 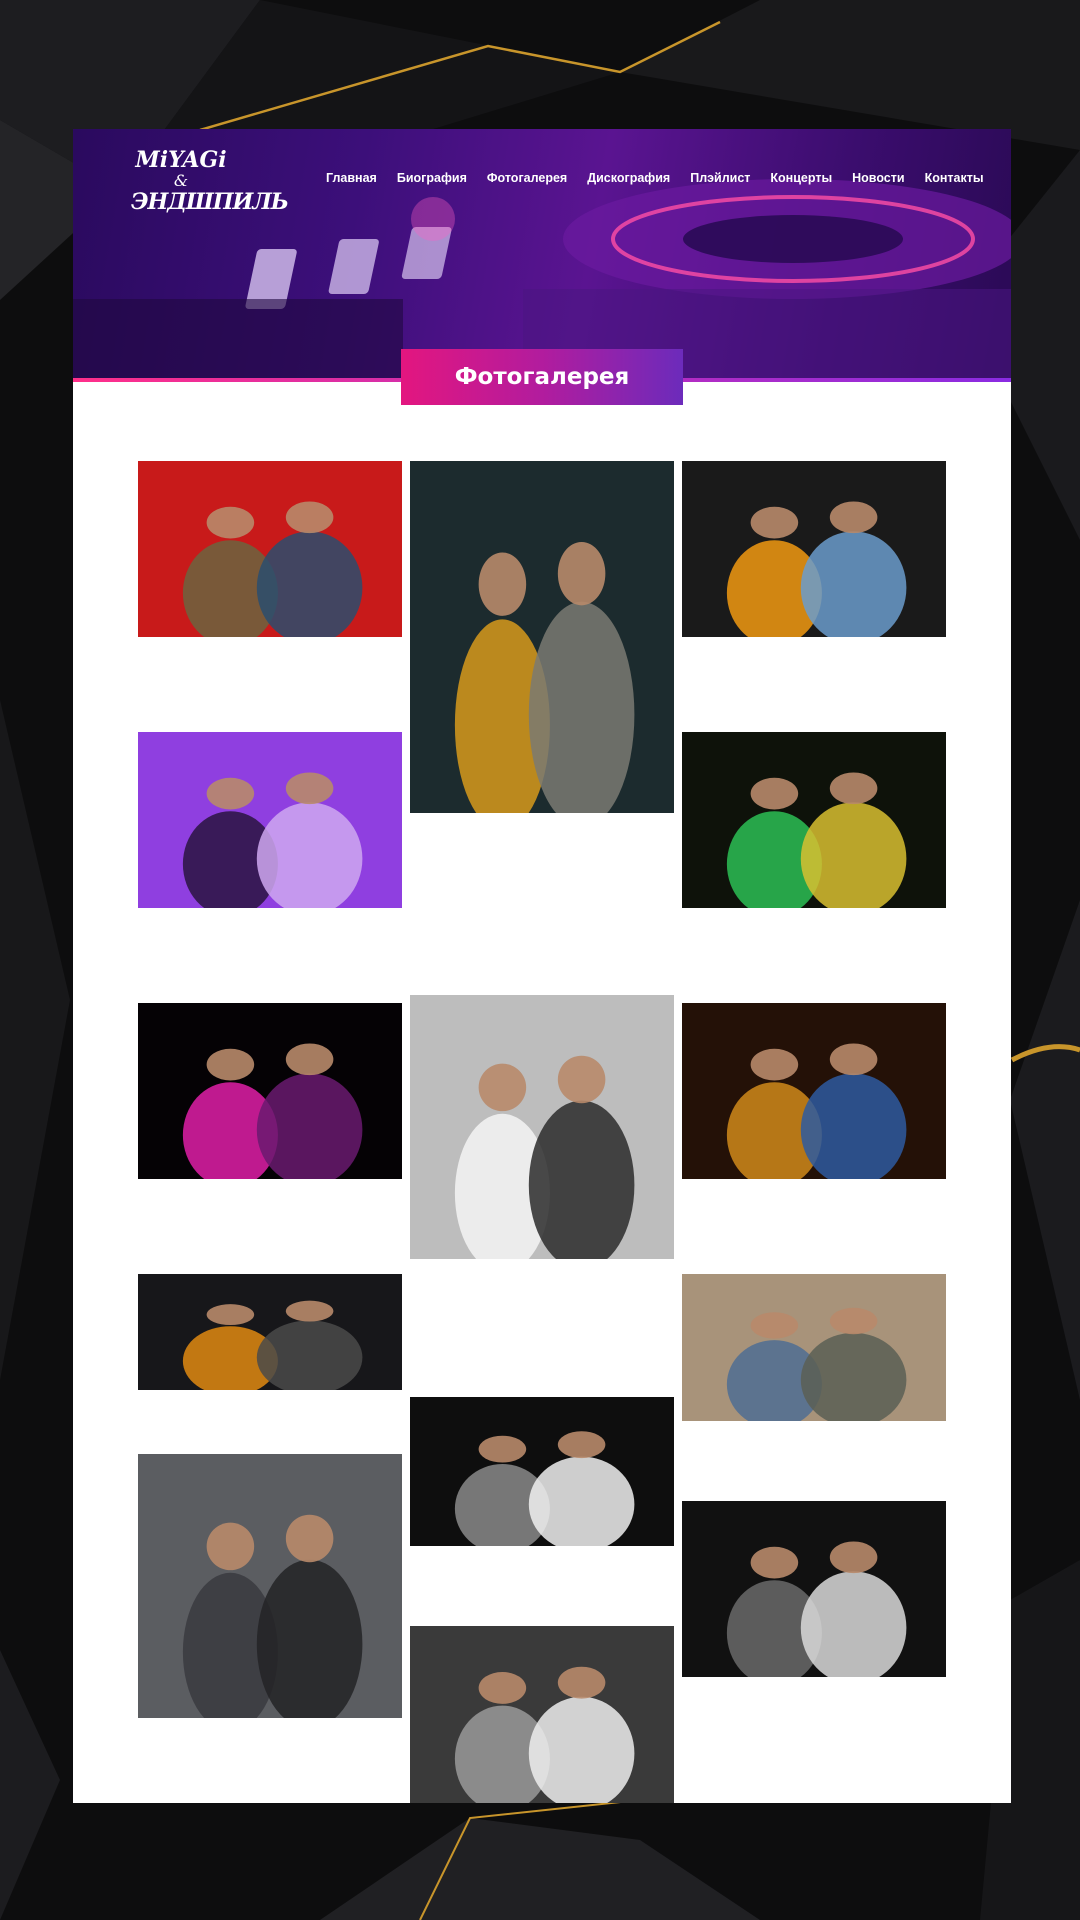 What do you see at coordinates (542, 1471) in the screenshot?
I see `photo-duo-night-bw` at bounding box center [542, 1471].